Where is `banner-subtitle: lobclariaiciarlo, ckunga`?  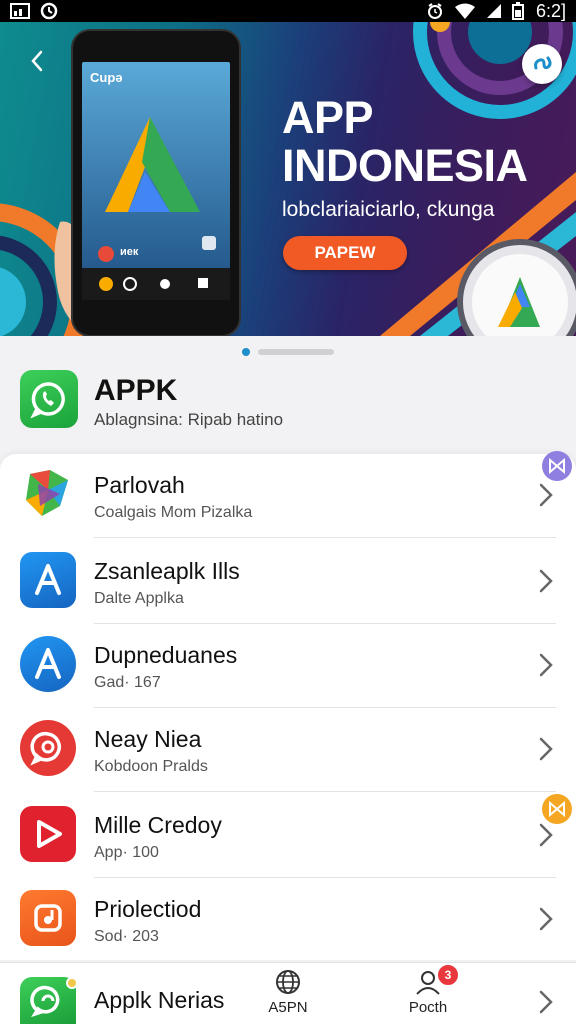
banner-subtitle: lobclariaiciarlo, ckunga is located at coordinates (388, 209).